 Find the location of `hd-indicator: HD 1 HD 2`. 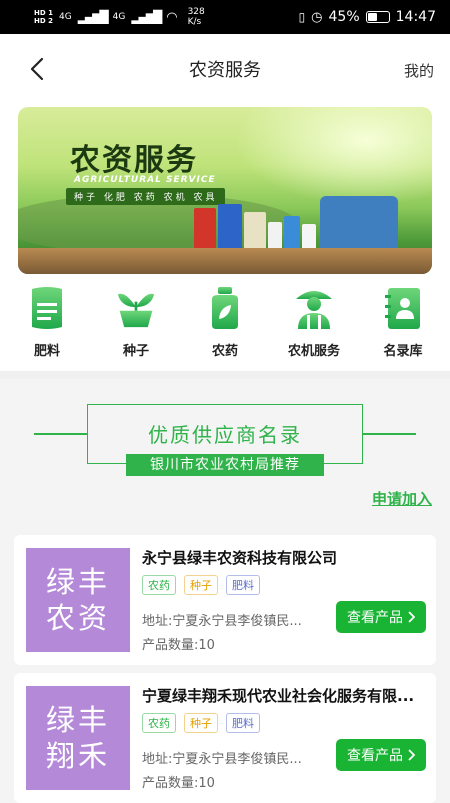

hd-indicator: HD 1 HD 2 is located at coordinates (43, 17).